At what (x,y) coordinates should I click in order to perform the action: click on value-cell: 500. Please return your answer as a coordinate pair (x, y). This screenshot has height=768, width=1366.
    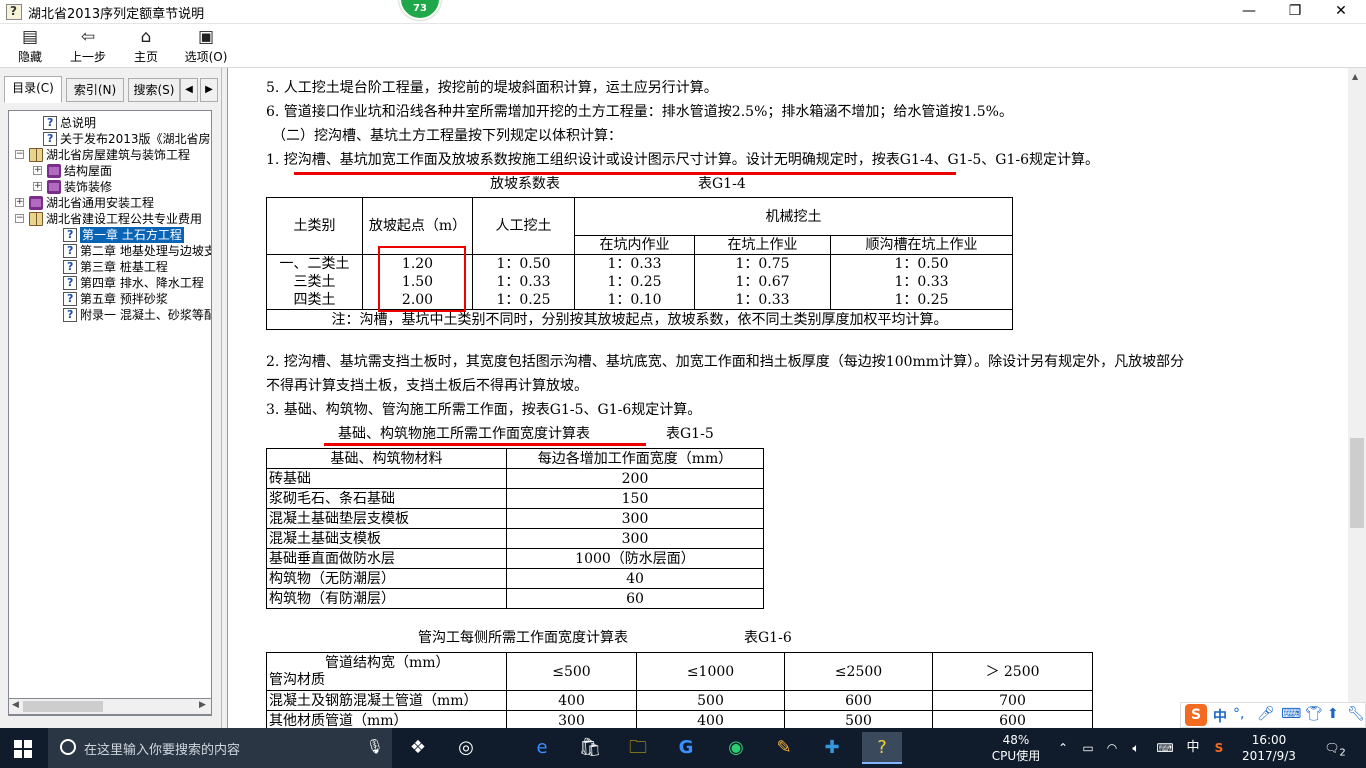
    Looking at the image, I should click on (710, 700).